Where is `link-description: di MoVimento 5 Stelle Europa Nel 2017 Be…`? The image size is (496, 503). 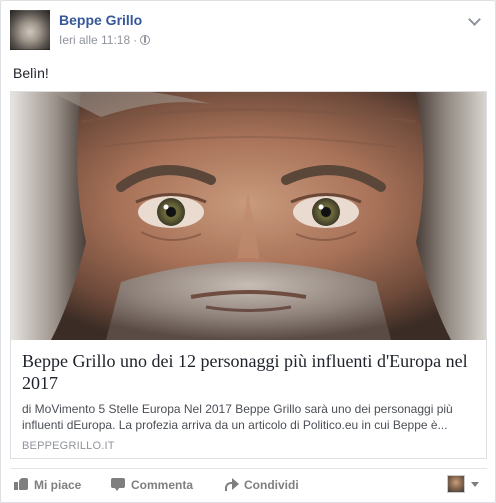 link-description: di MoVimento 5 Stelle Europa Nel 2017 Be… is located at coordinates (237, 417).